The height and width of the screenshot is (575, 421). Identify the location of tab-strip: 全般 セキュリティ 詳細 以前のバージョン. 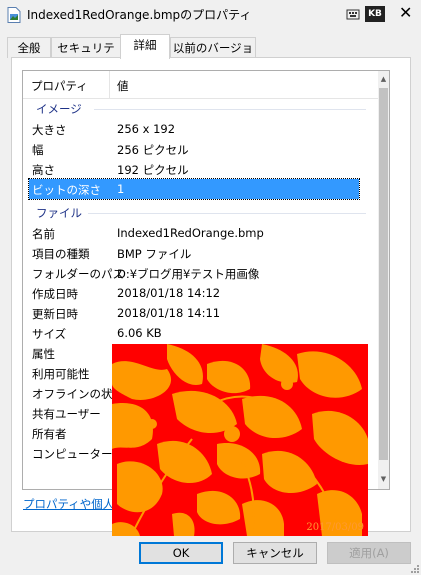
(210, 54).